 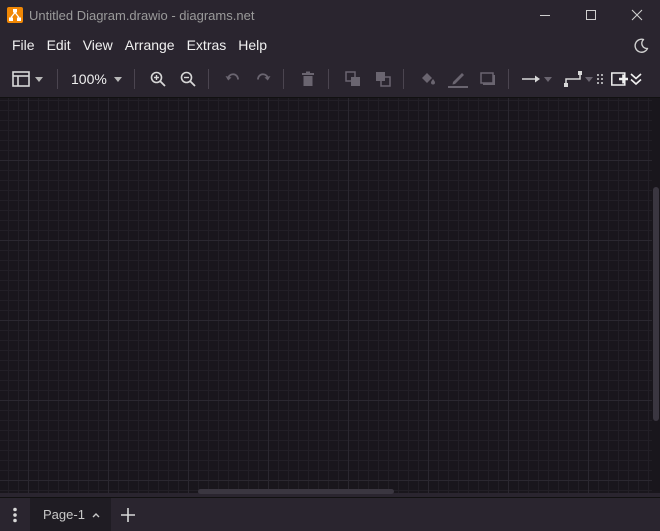 What do you see at coordinates (330, 15) in the screenshot?
I see `title-bar: Untitled Diagram.drawio - diagrams.net` at bounding box center [330, 15].